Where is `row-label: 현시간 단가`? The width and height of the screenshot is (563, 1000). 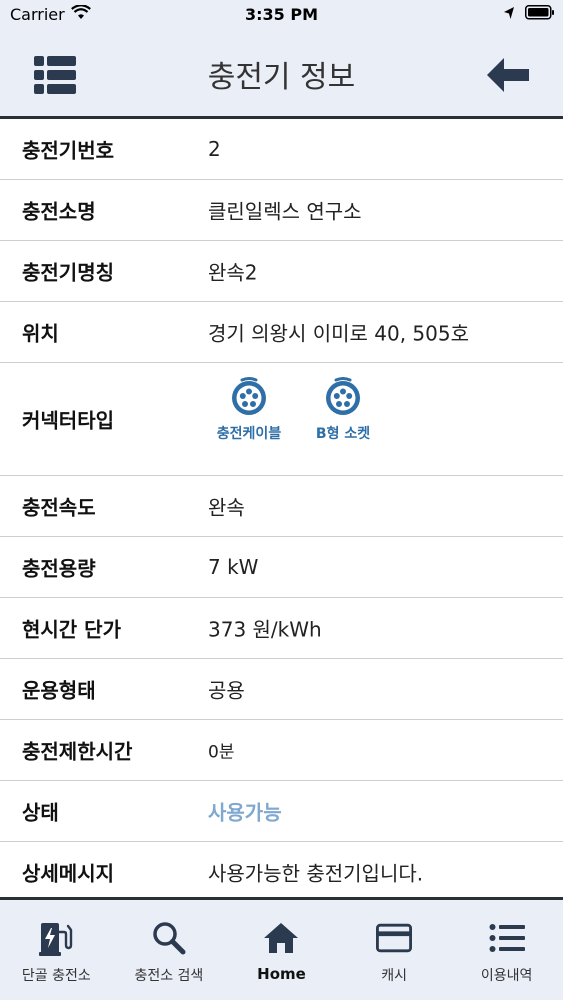
row-label: 현시간 단가 is located at coordinates (71, 629).